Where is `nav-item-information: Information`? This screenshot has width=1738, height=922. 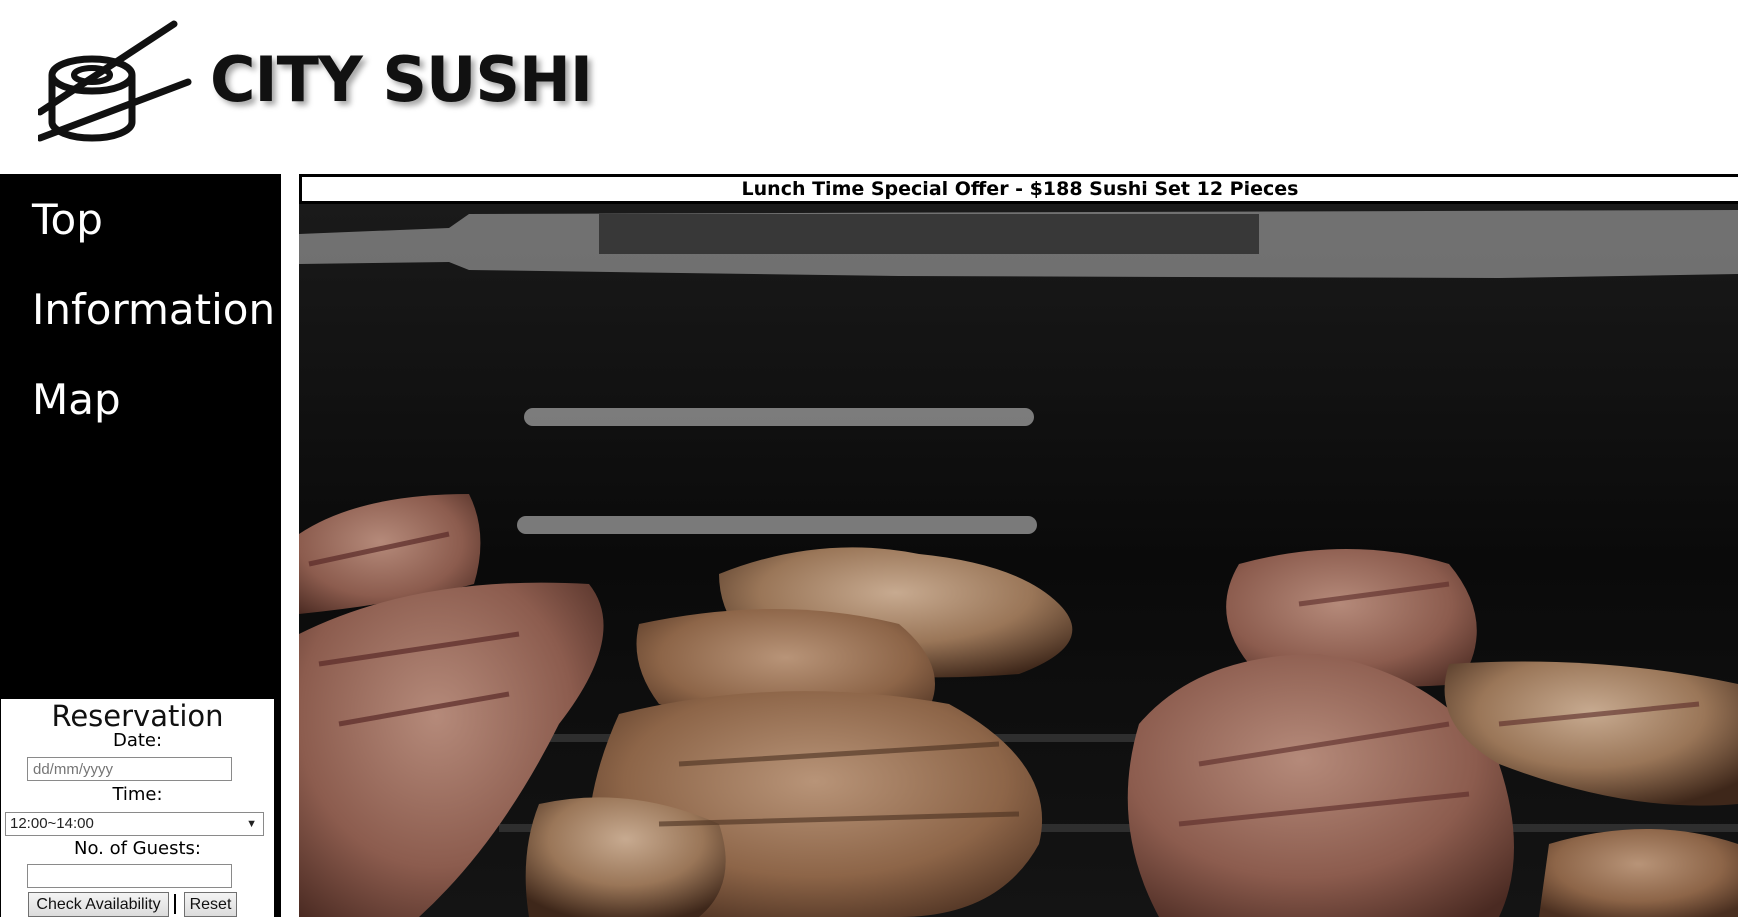 nav-item-information: Information is located at coordinates (153, 310).